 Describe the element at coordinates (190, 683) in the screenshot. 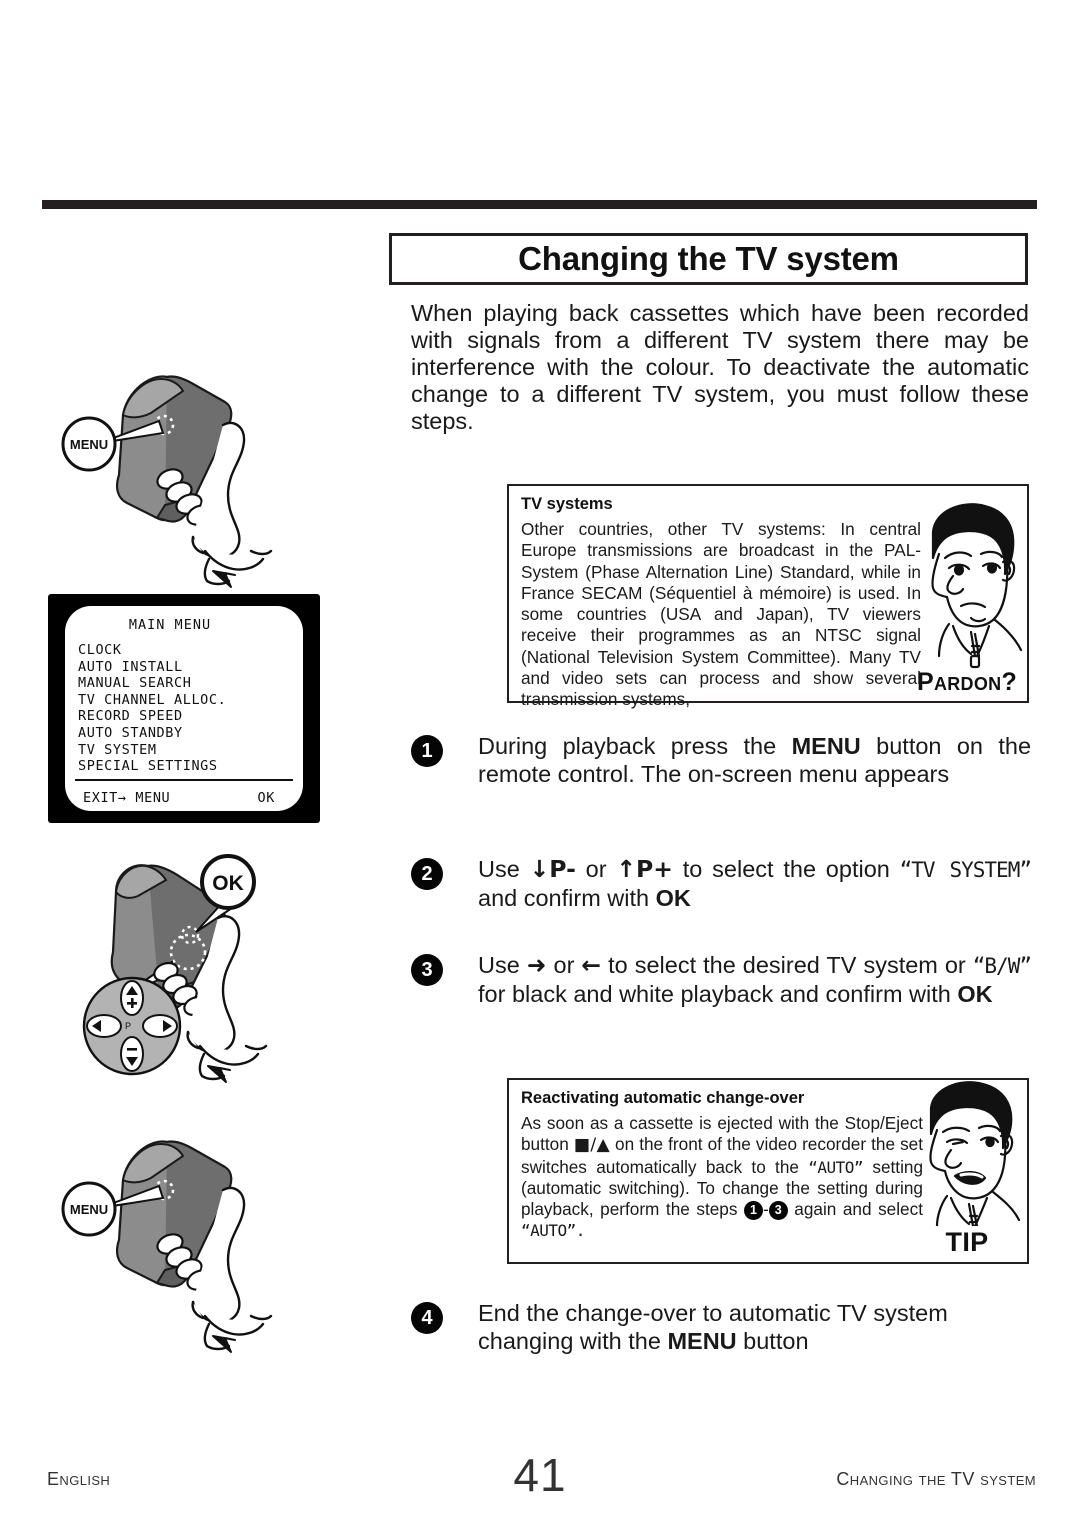

I see `osd-item-manual-search: MANUAL SEARCH` at that location.